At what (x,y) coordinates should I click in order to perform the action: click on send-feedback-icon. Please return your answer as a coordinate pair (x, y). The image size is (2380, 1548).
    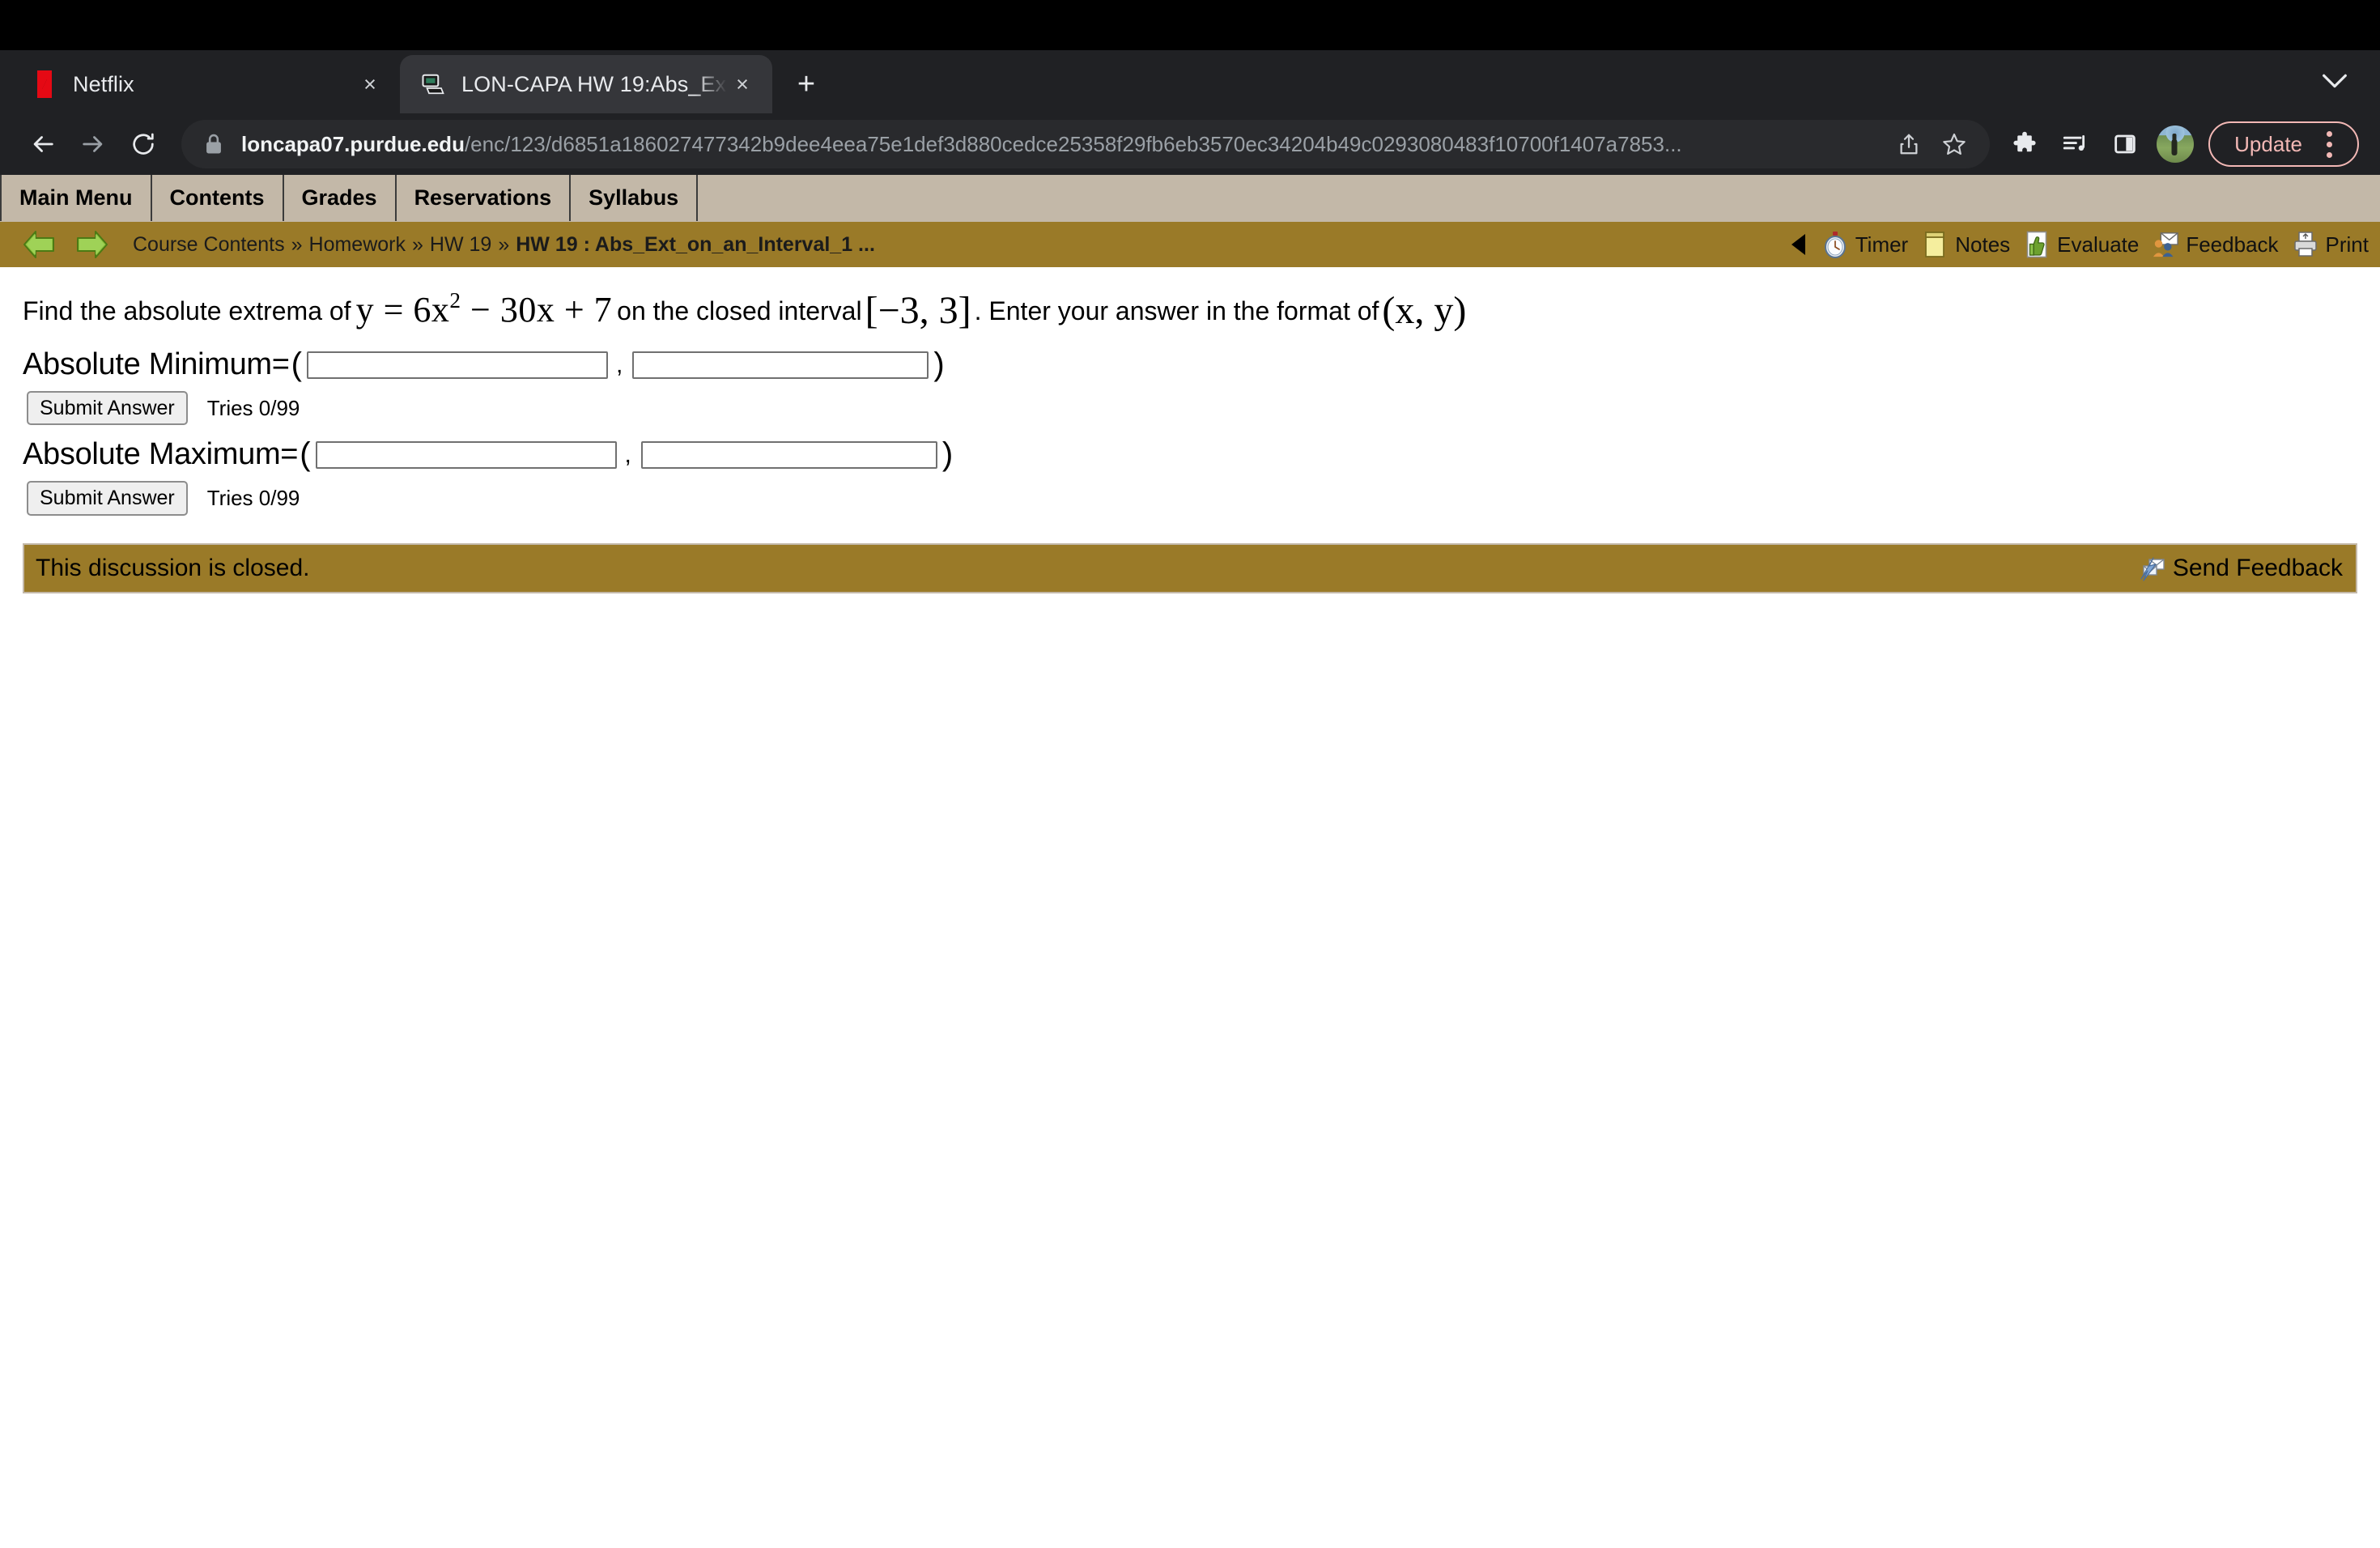
    Looking at the image, I should click on (2152, 569).